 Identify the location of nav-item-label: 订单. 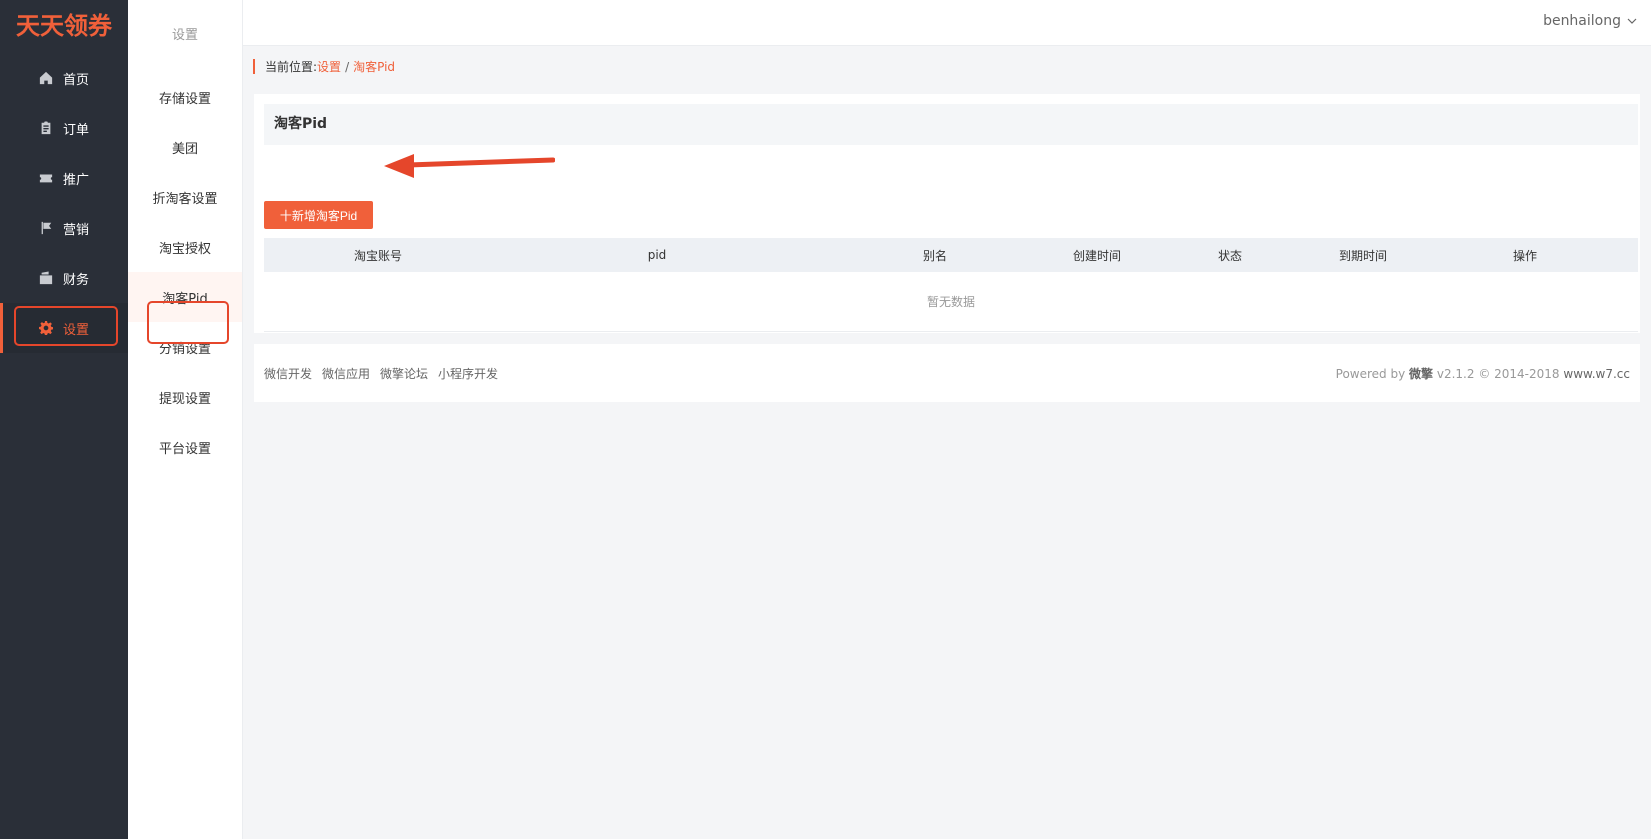
(75, 130).